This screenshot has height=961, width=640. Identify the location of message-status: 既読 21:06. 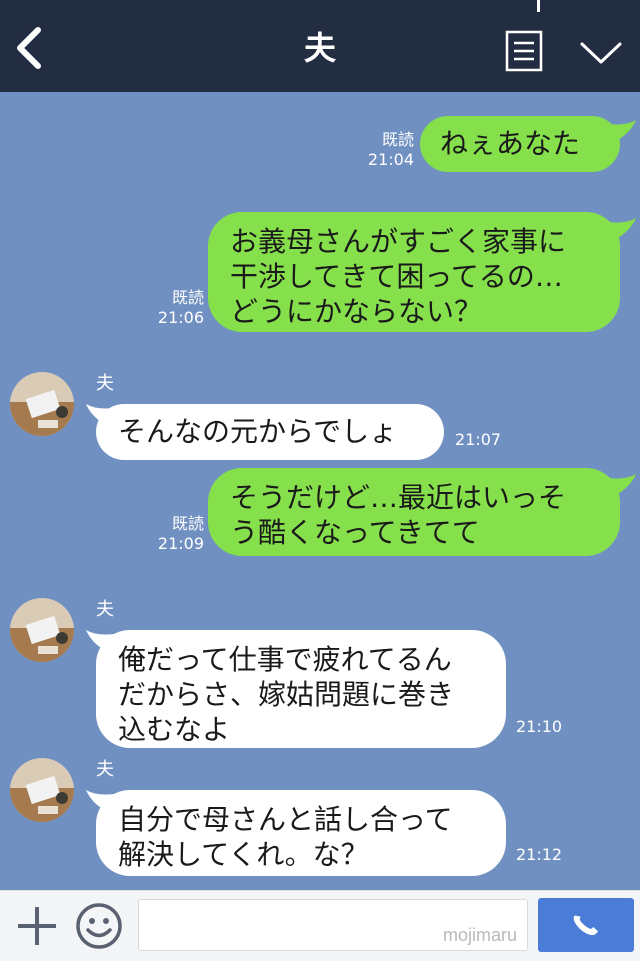
(177, 308).